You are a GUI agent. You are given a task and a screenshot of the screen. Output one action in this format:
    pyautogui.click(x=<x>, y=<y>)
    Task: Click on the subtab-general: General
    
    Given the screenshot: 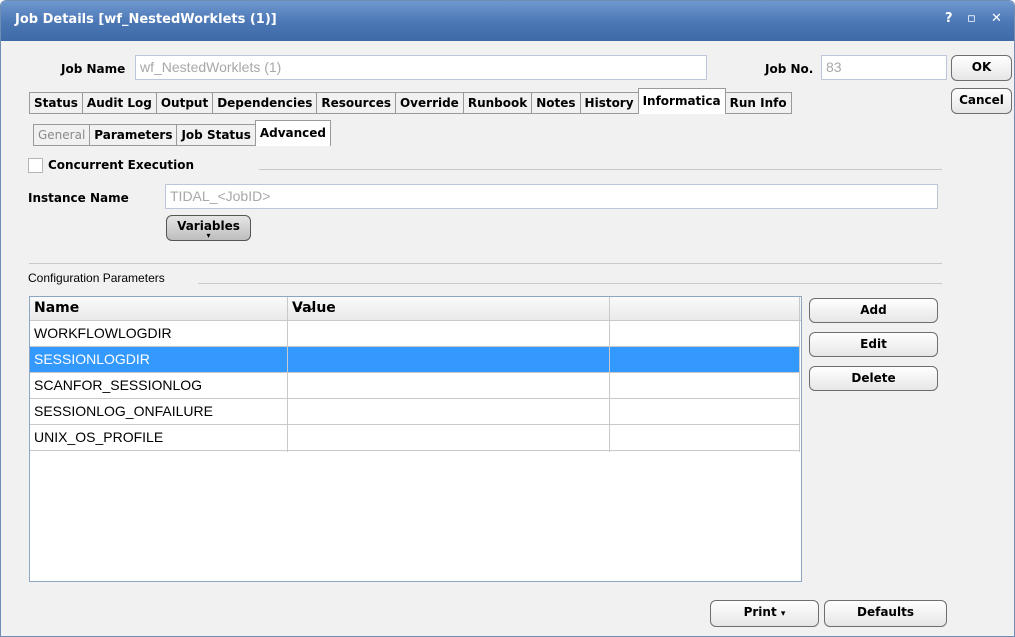 What is the action you would take?
    pyautogui.click(x=62, y=135)
    